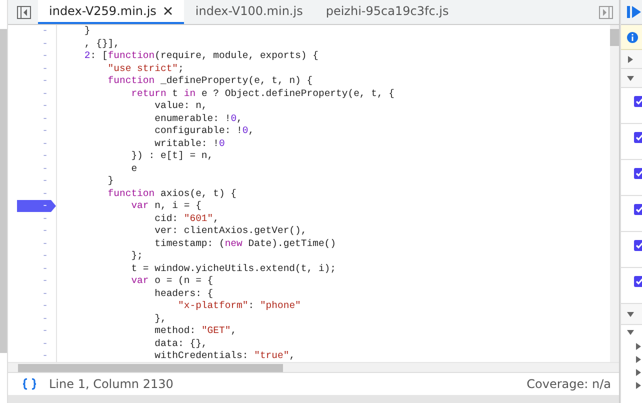 The image size is (642, 403). What do you see at coordinates (201, 56) in the screenshot?
I see `code-line: 2: [function(require, module, exports) {` at bounding box center [201, 56].